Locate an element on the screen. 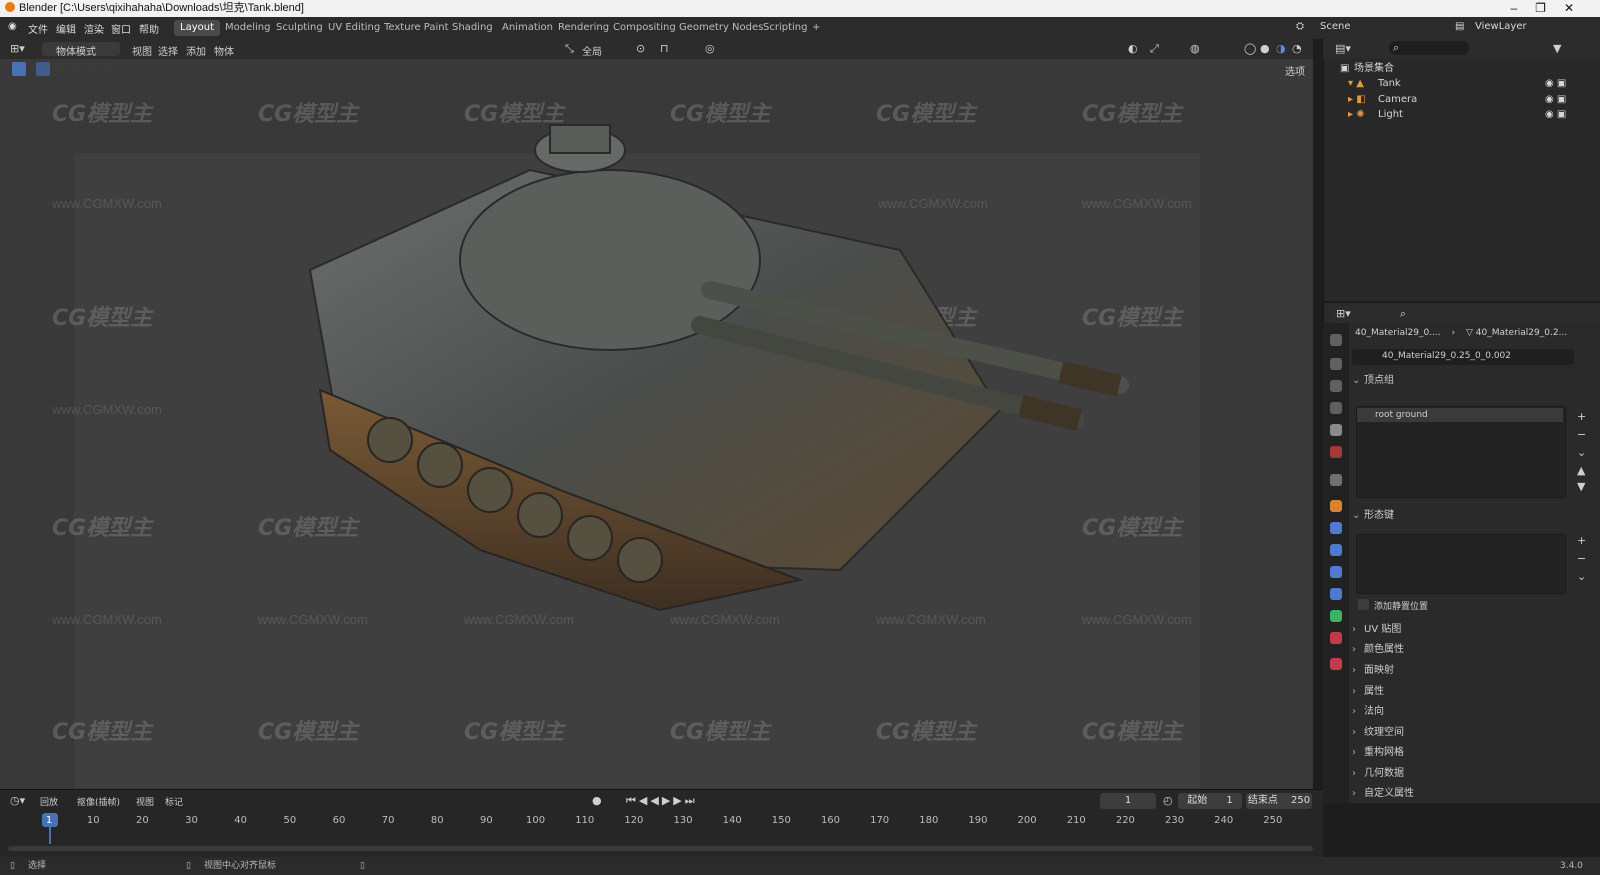 The image size is (1600, 875). options-dropdown: 选项 is located at coordinates (1295, 70).